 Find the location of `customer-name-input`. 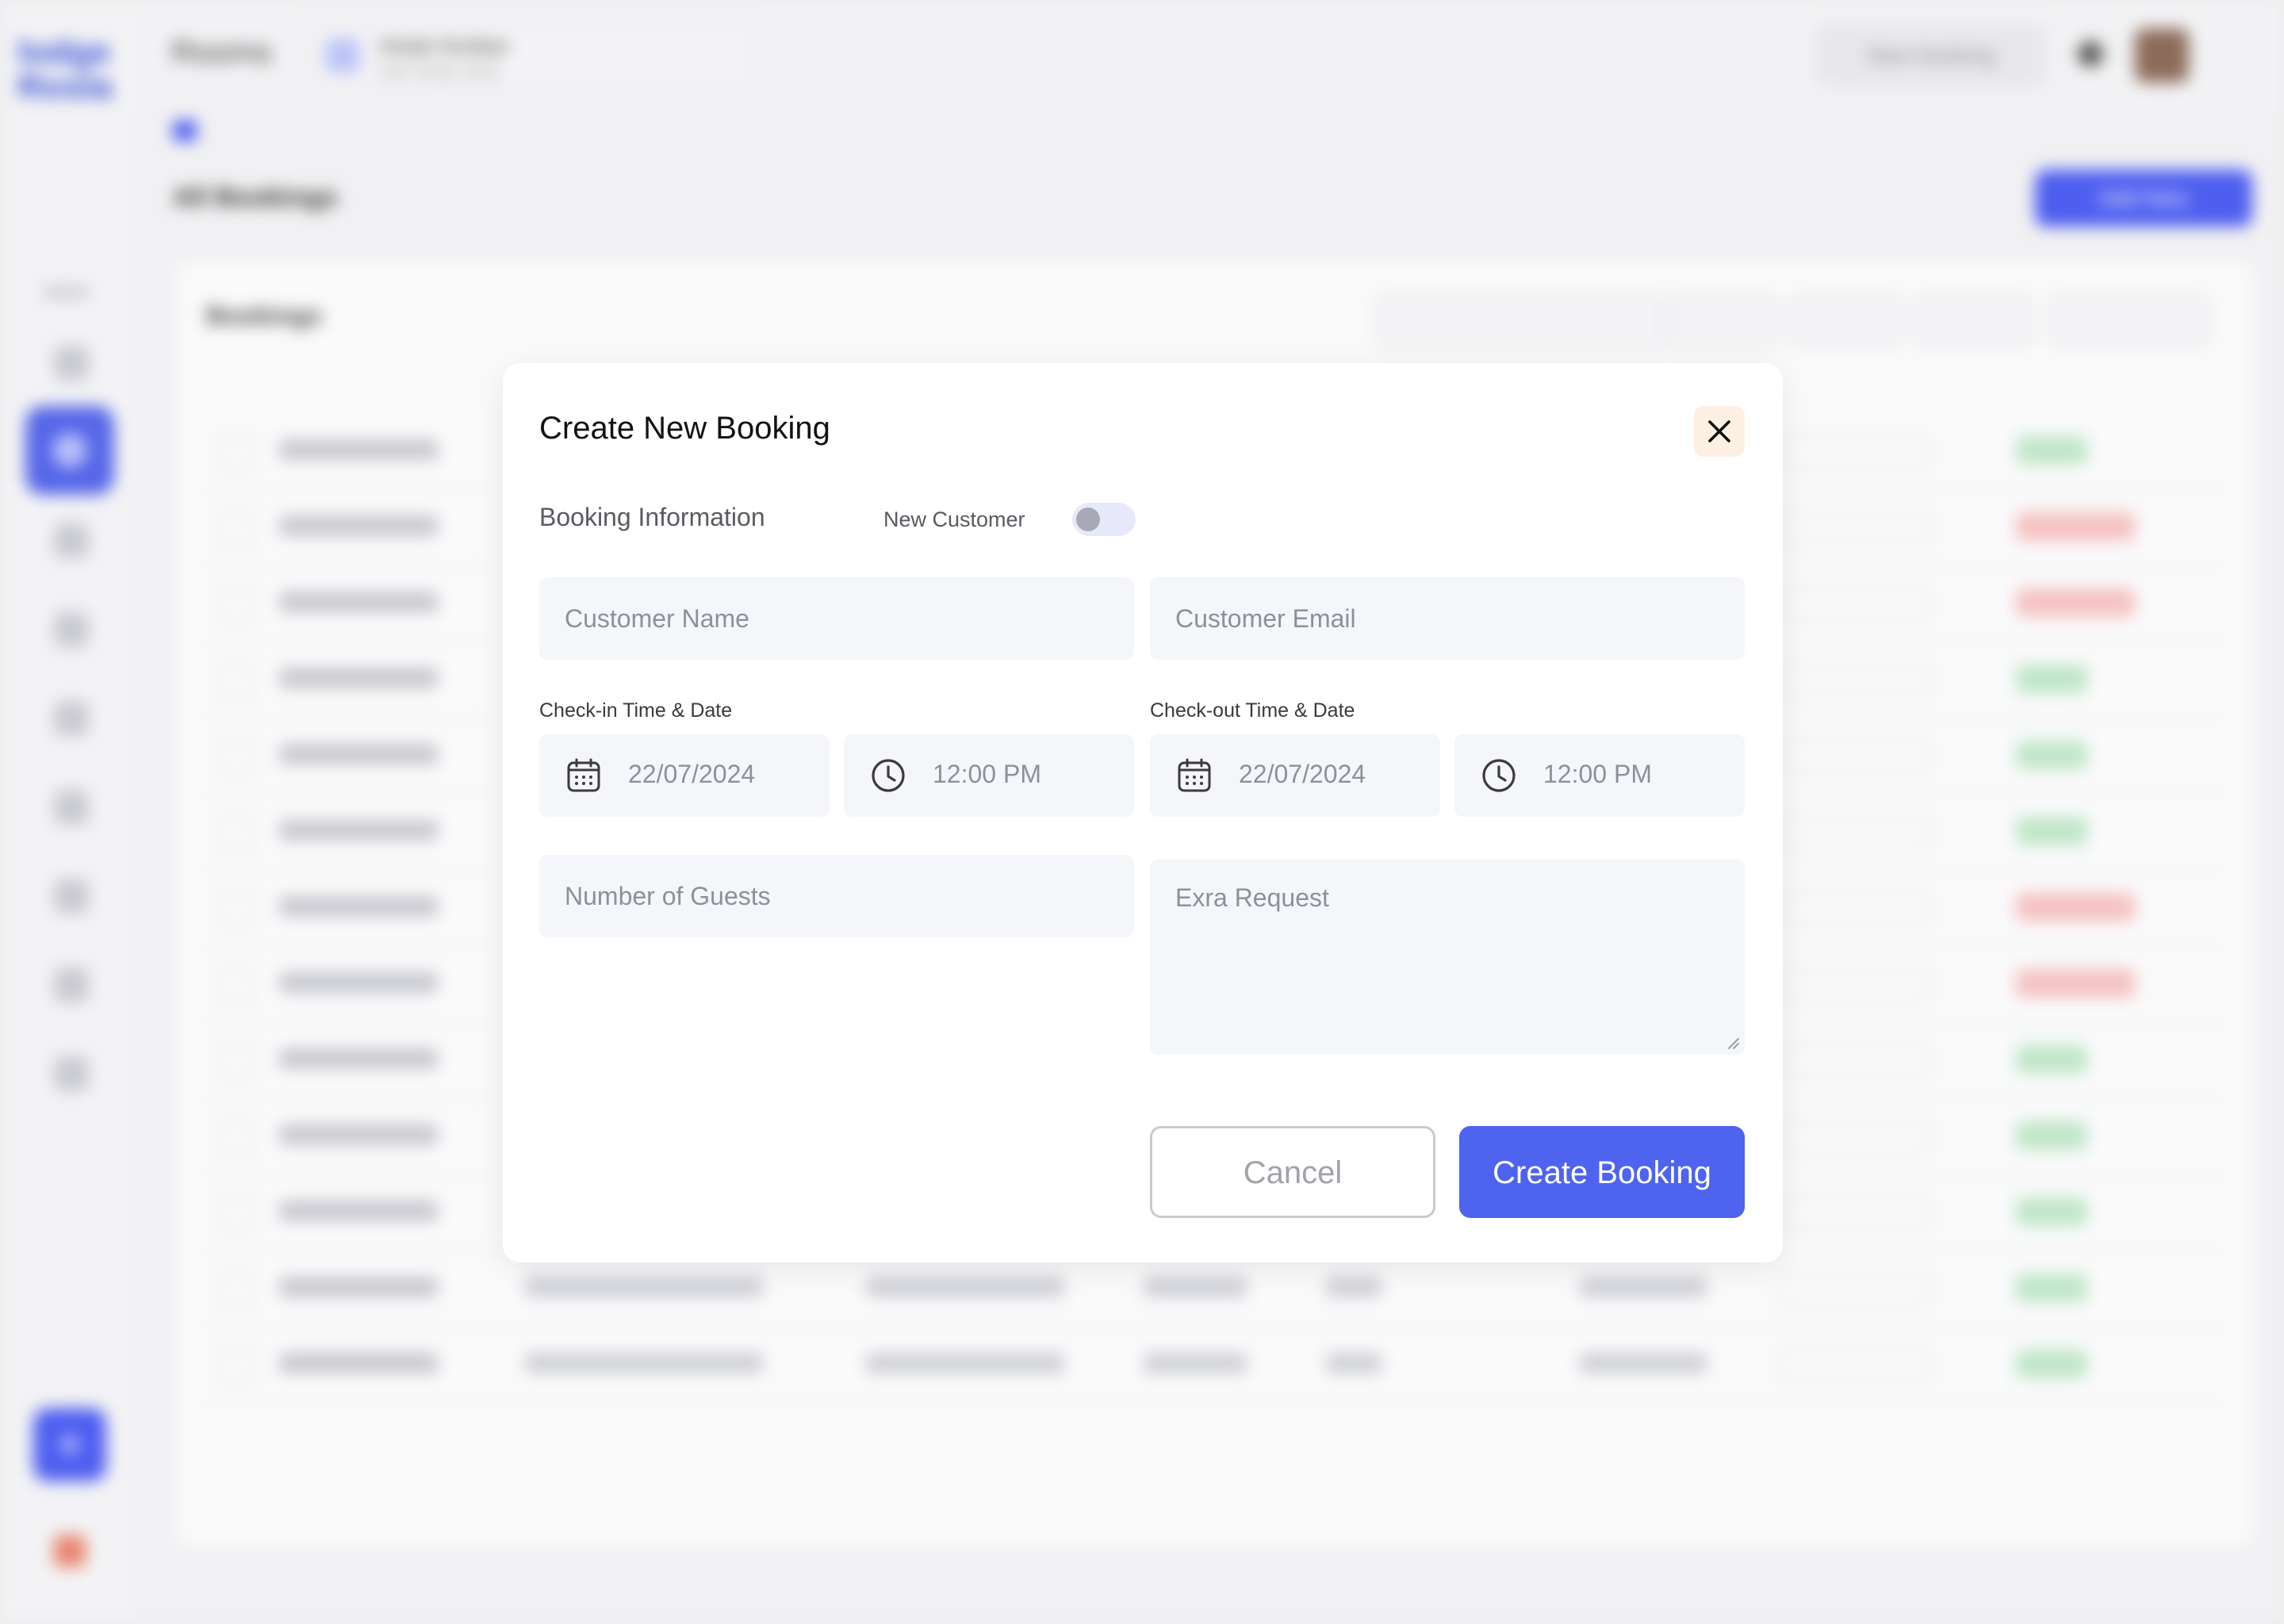

customer-name-input is located at coordinates (836, 618).